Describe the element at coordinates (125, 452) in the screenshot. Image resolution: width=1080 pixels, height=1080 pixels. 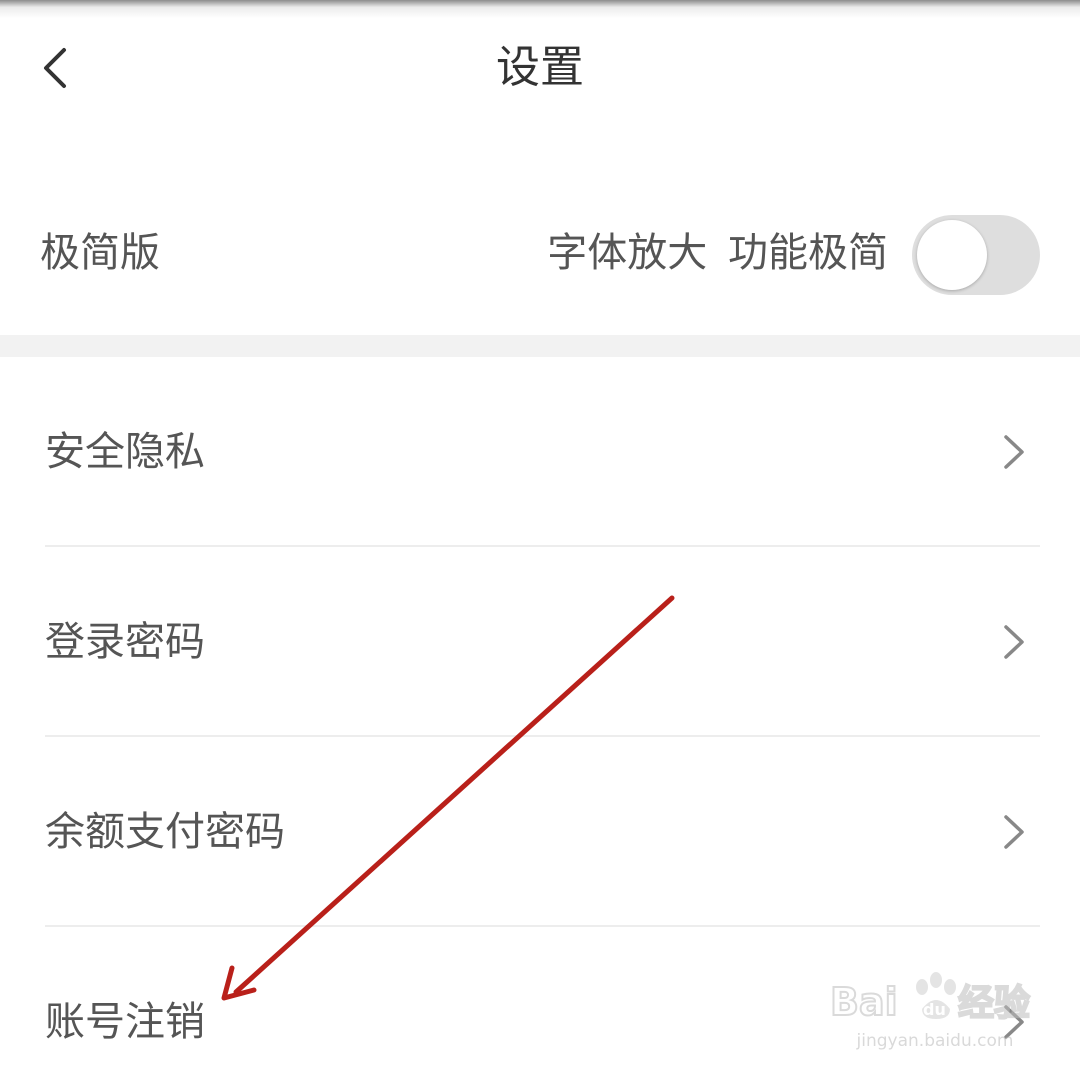
I see `menu-item-label: 安全隐私` at that location.